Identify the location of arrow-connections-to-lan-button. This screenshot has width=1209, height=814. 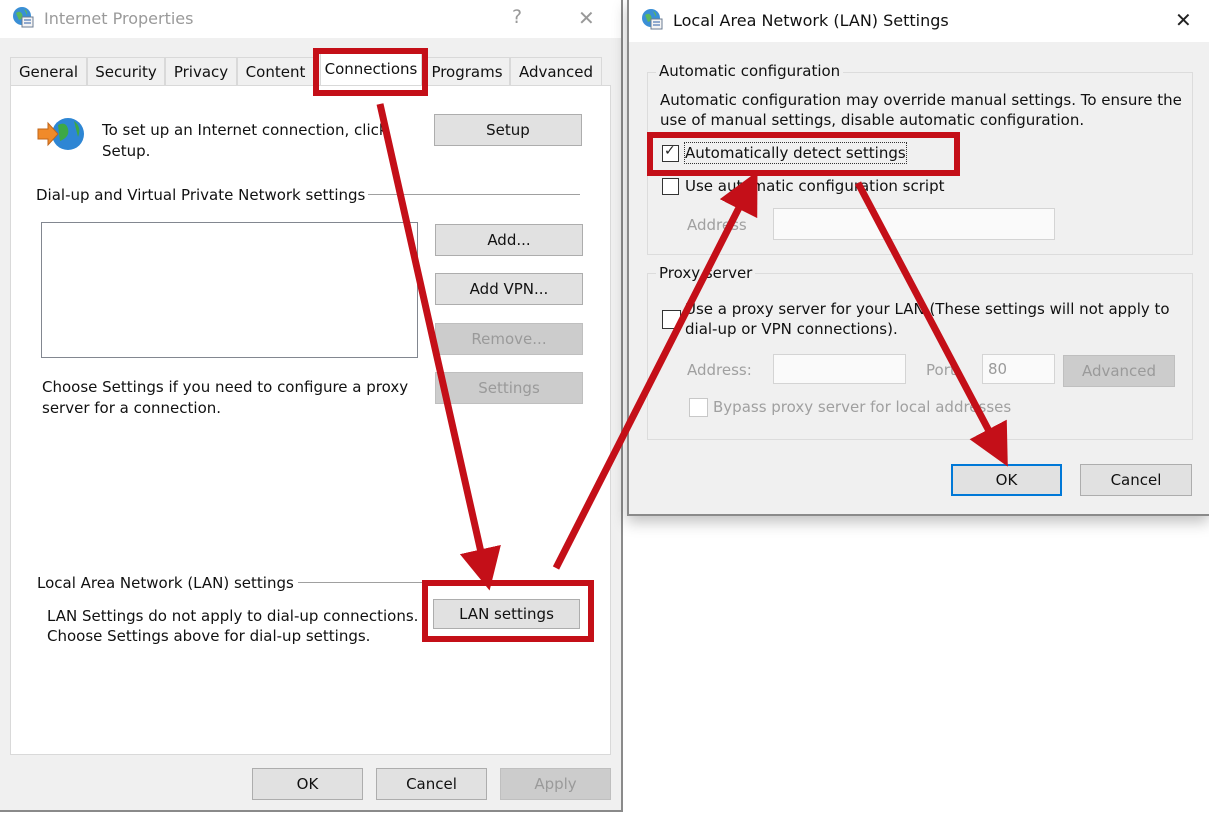
(438, 347).